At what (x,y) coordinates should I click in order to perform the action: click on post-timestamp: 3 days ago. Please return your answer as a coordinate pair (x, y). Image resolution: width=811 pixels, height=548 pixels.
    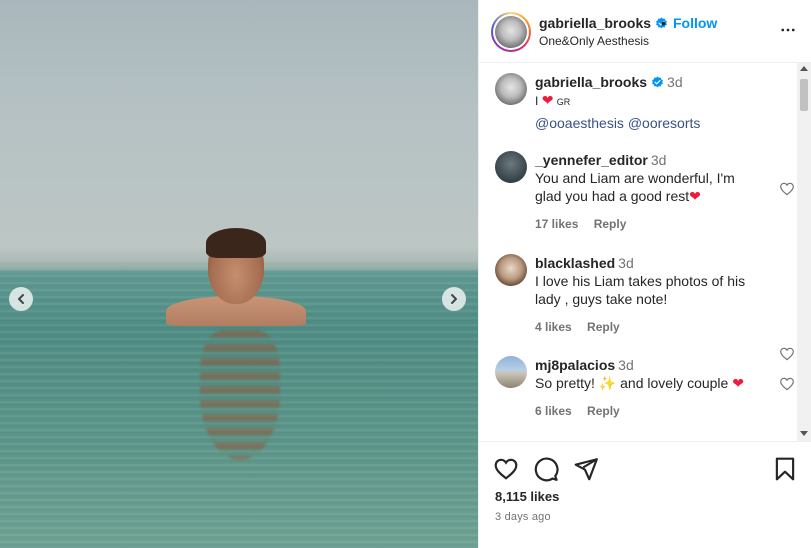
    Looking at the image, I should click on (523, 517).